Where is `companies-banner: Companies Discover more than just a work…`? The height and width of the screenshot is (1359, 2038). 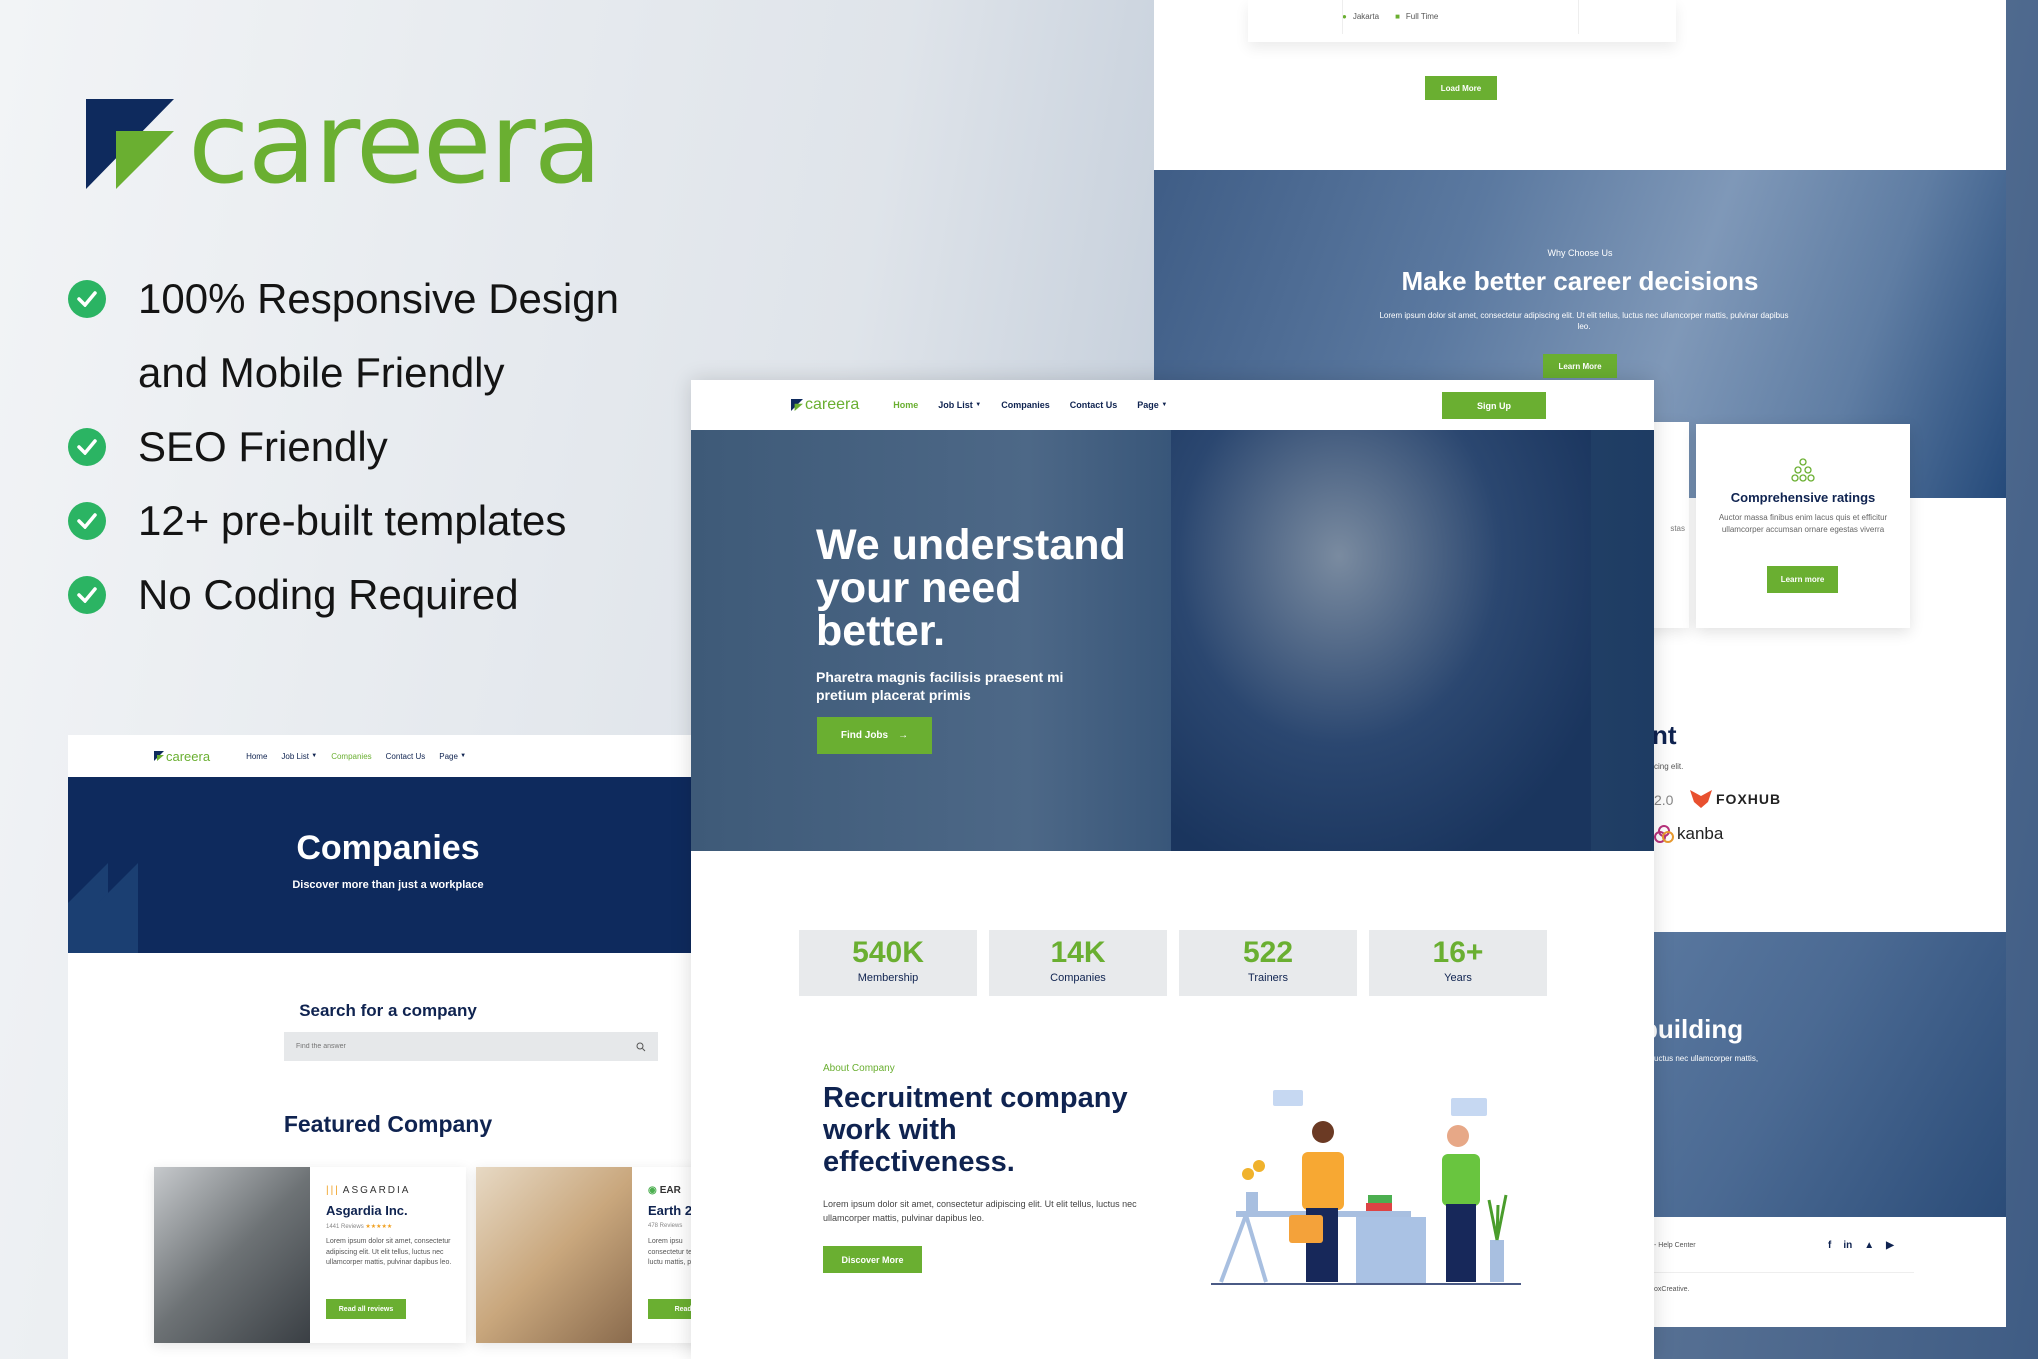 companies-banner: Companies Discover more than just a work… is located at coordinates (388, 865).